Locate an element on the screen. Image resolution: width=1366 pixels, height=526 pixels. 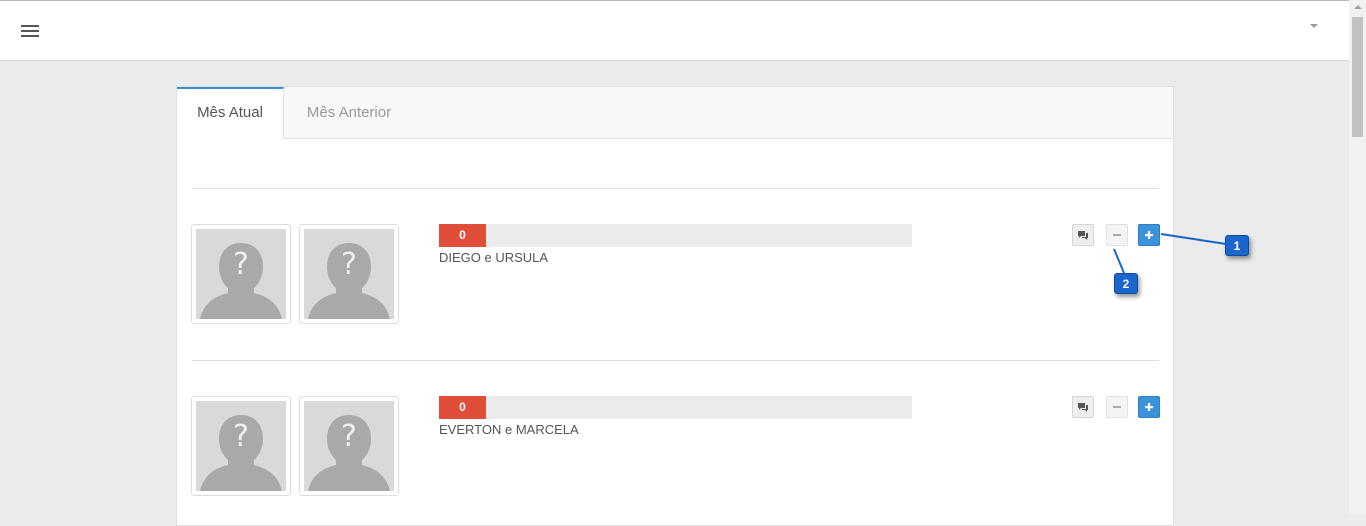
top-navbar is located at coordinates (674, 30).